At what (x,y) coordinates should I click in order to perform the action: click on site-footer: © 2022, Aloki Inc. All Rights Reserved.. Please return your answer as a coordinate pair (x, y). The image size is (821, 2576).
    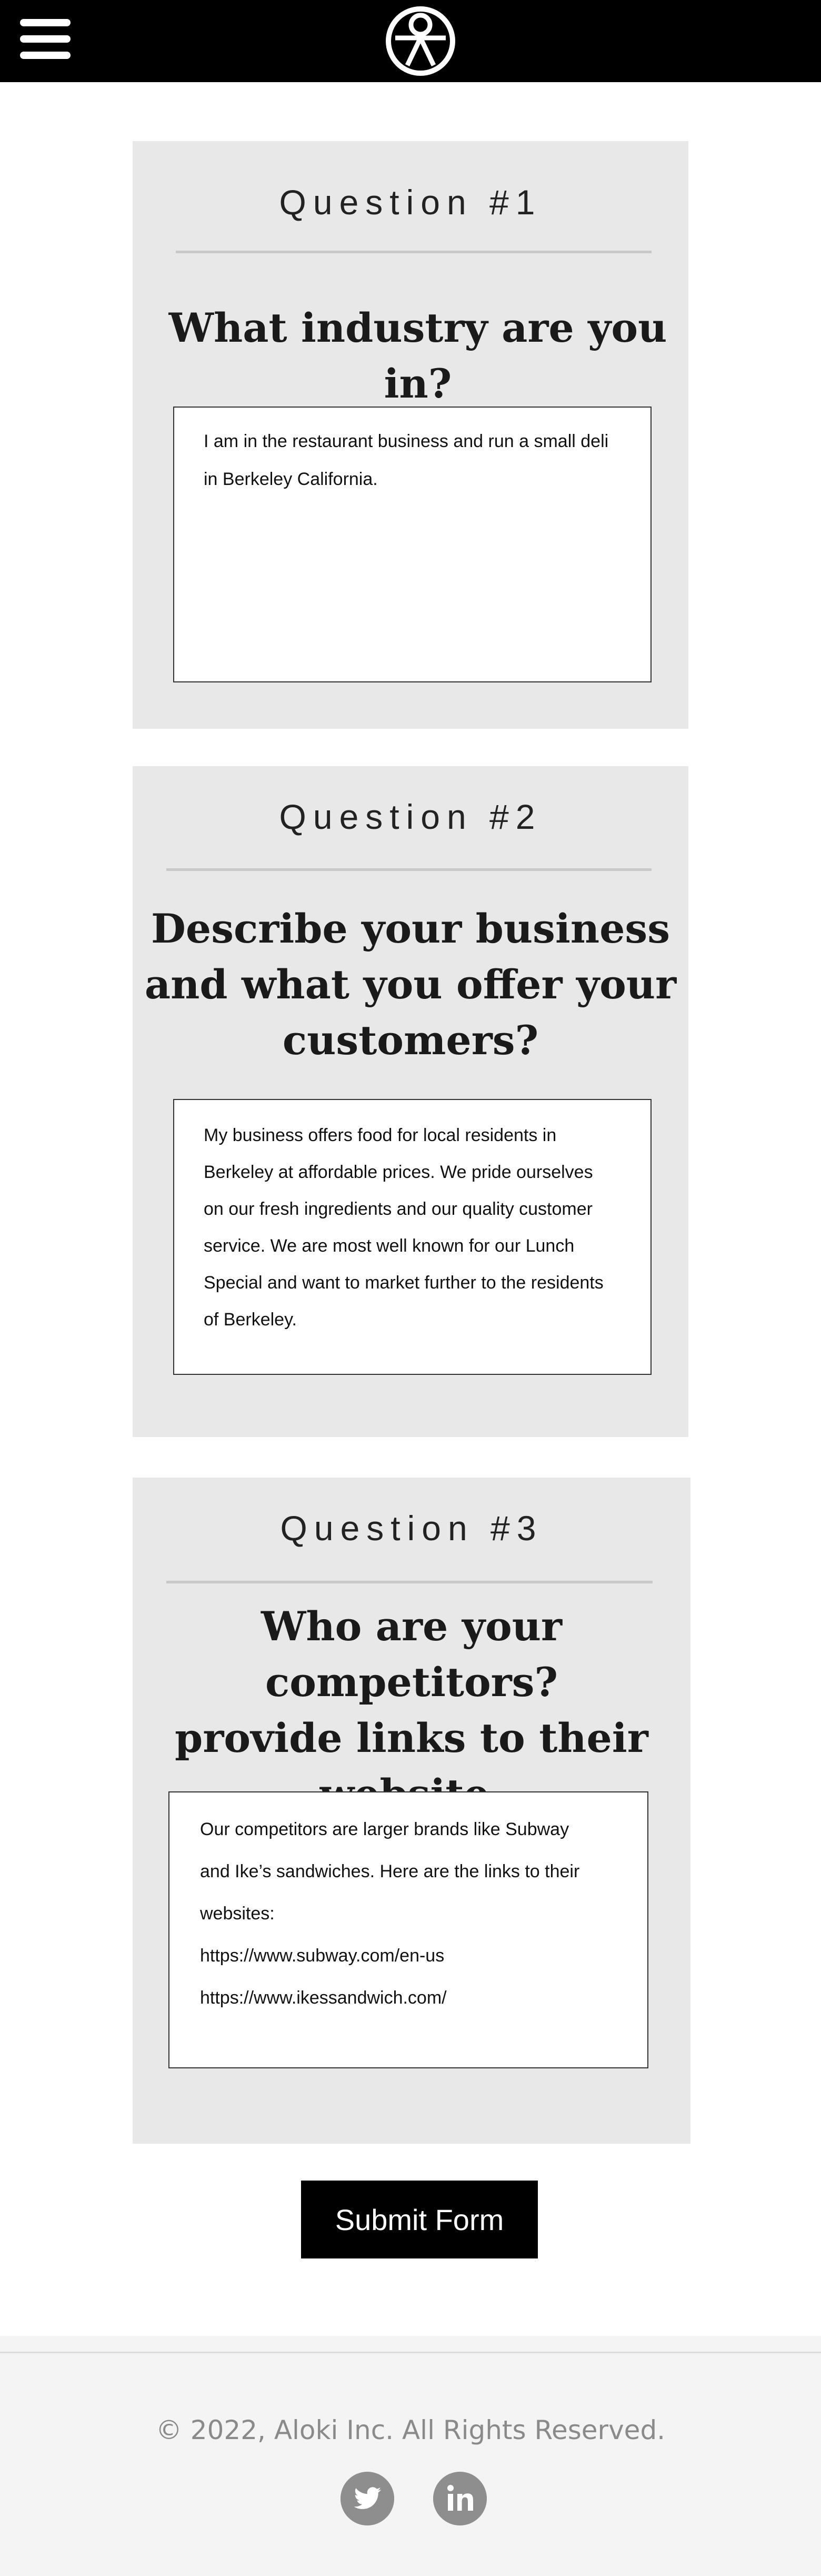
    Looking at the image, I should click on (410, 2456).